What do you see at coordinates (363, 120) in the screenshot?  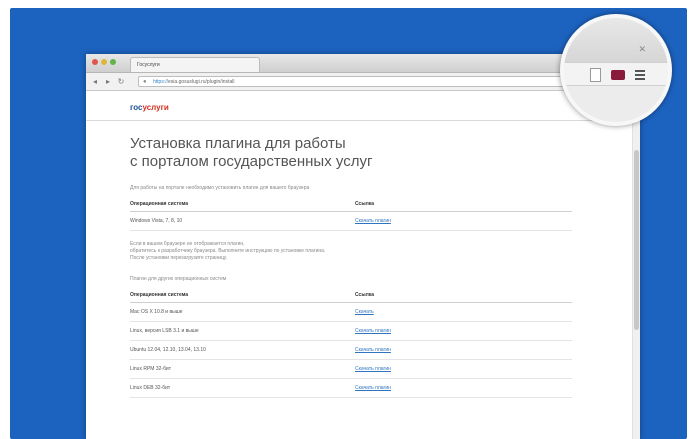 I see `header-divider` at bounding box center [363, 120].